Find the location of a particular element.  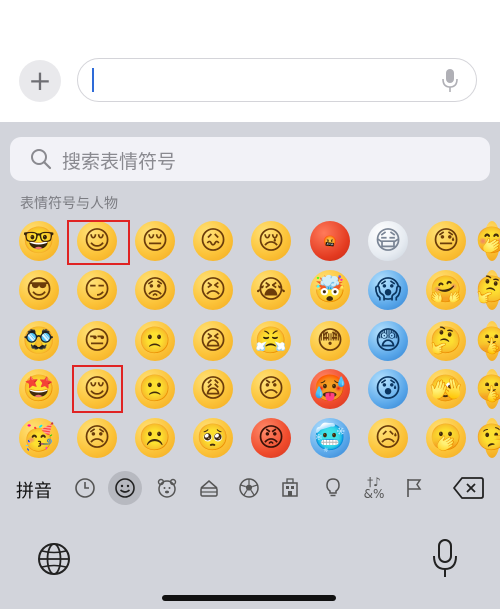

symbols-icon: †♪&% is located at coordinates (374, 488).